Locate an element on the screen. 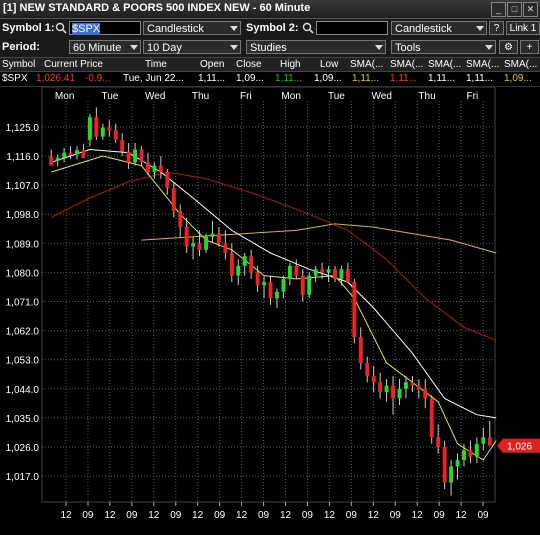  y-tick-label: 1,062.0 is located at coordinates (23, 332).